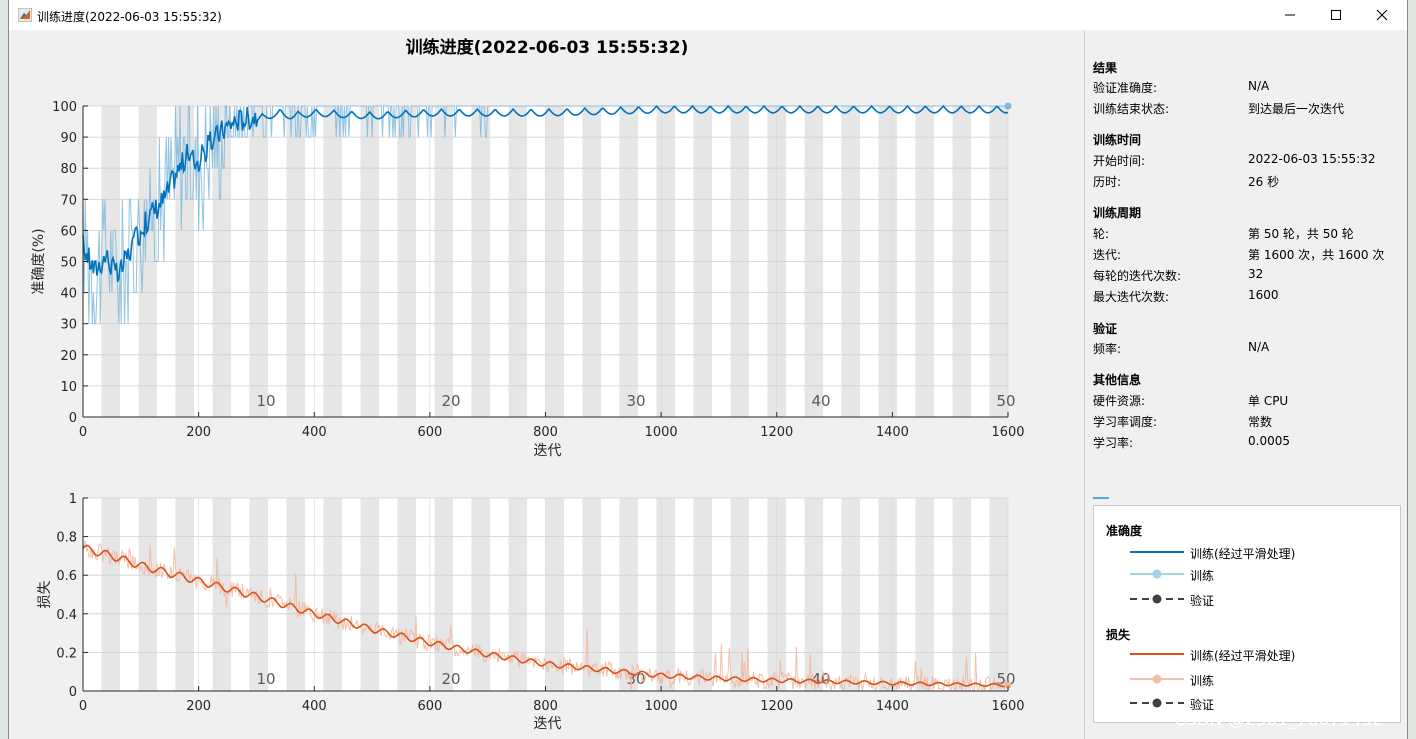  What do you see at coordinates (39, 261) in the screenshot?
I see `accuracy-y-axis-label: 准确度(%)` at bounding box center [39, 261].